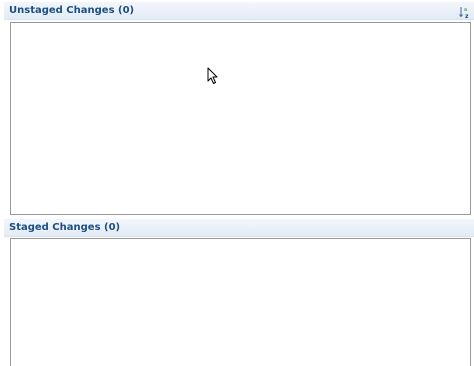 The height and width of the screenshot is (366, 474). I want to click on staged-changes-header: Staged Changes (0), so click(239, 228).